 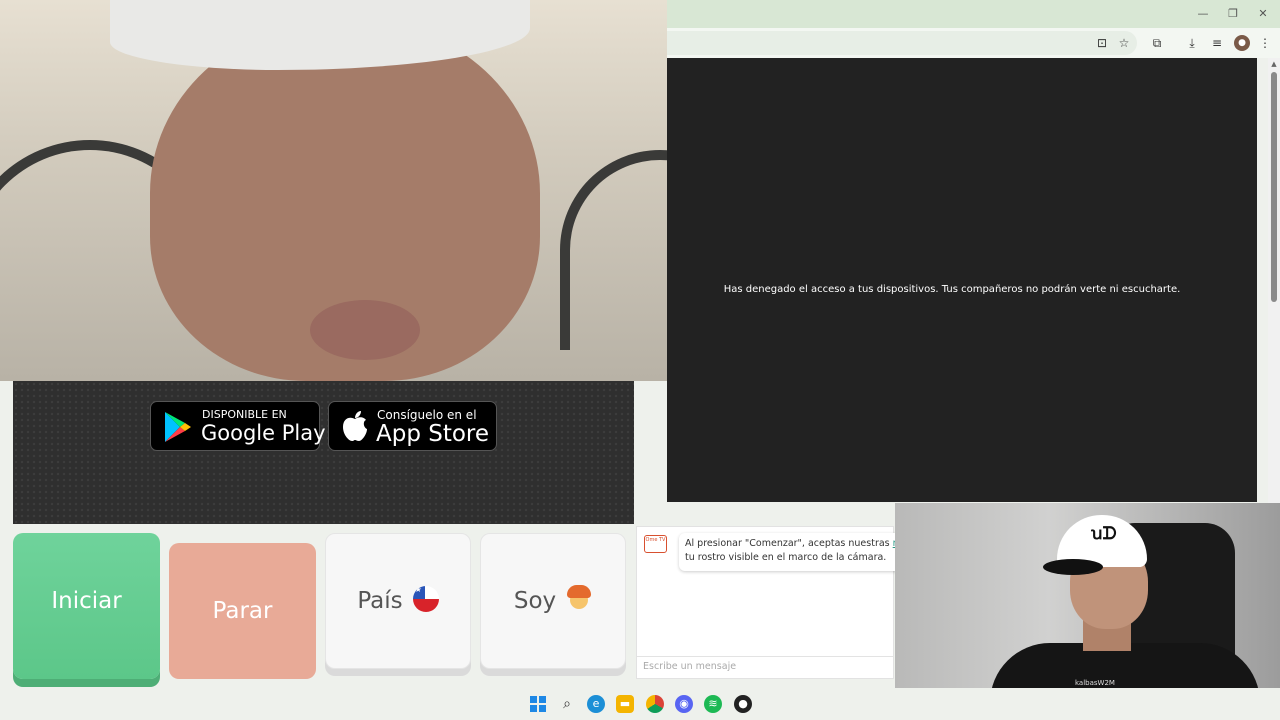 What do you see at coordinates (1242, 43) in the screenshot?
I see `profile-icon: ●` at bounding box center [1242, 43].